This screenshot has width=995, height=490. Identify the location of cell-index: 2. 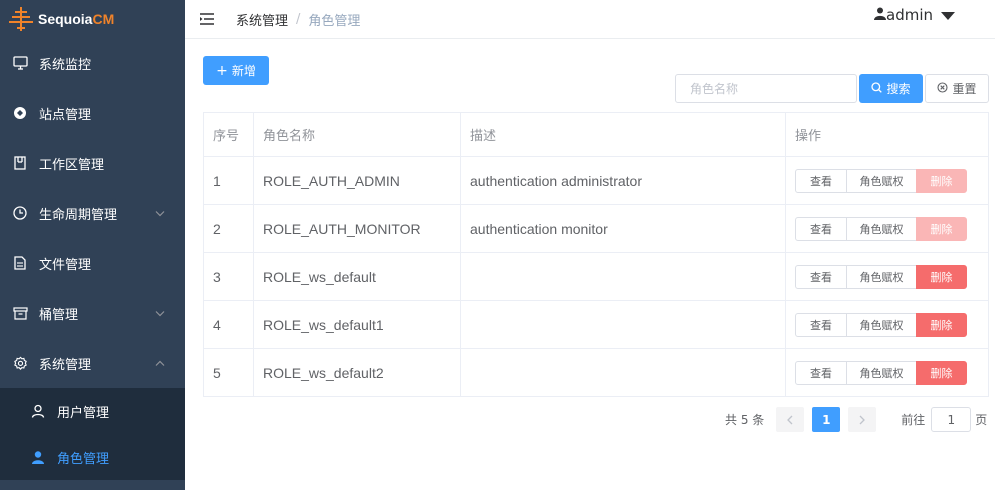
(228, 228).